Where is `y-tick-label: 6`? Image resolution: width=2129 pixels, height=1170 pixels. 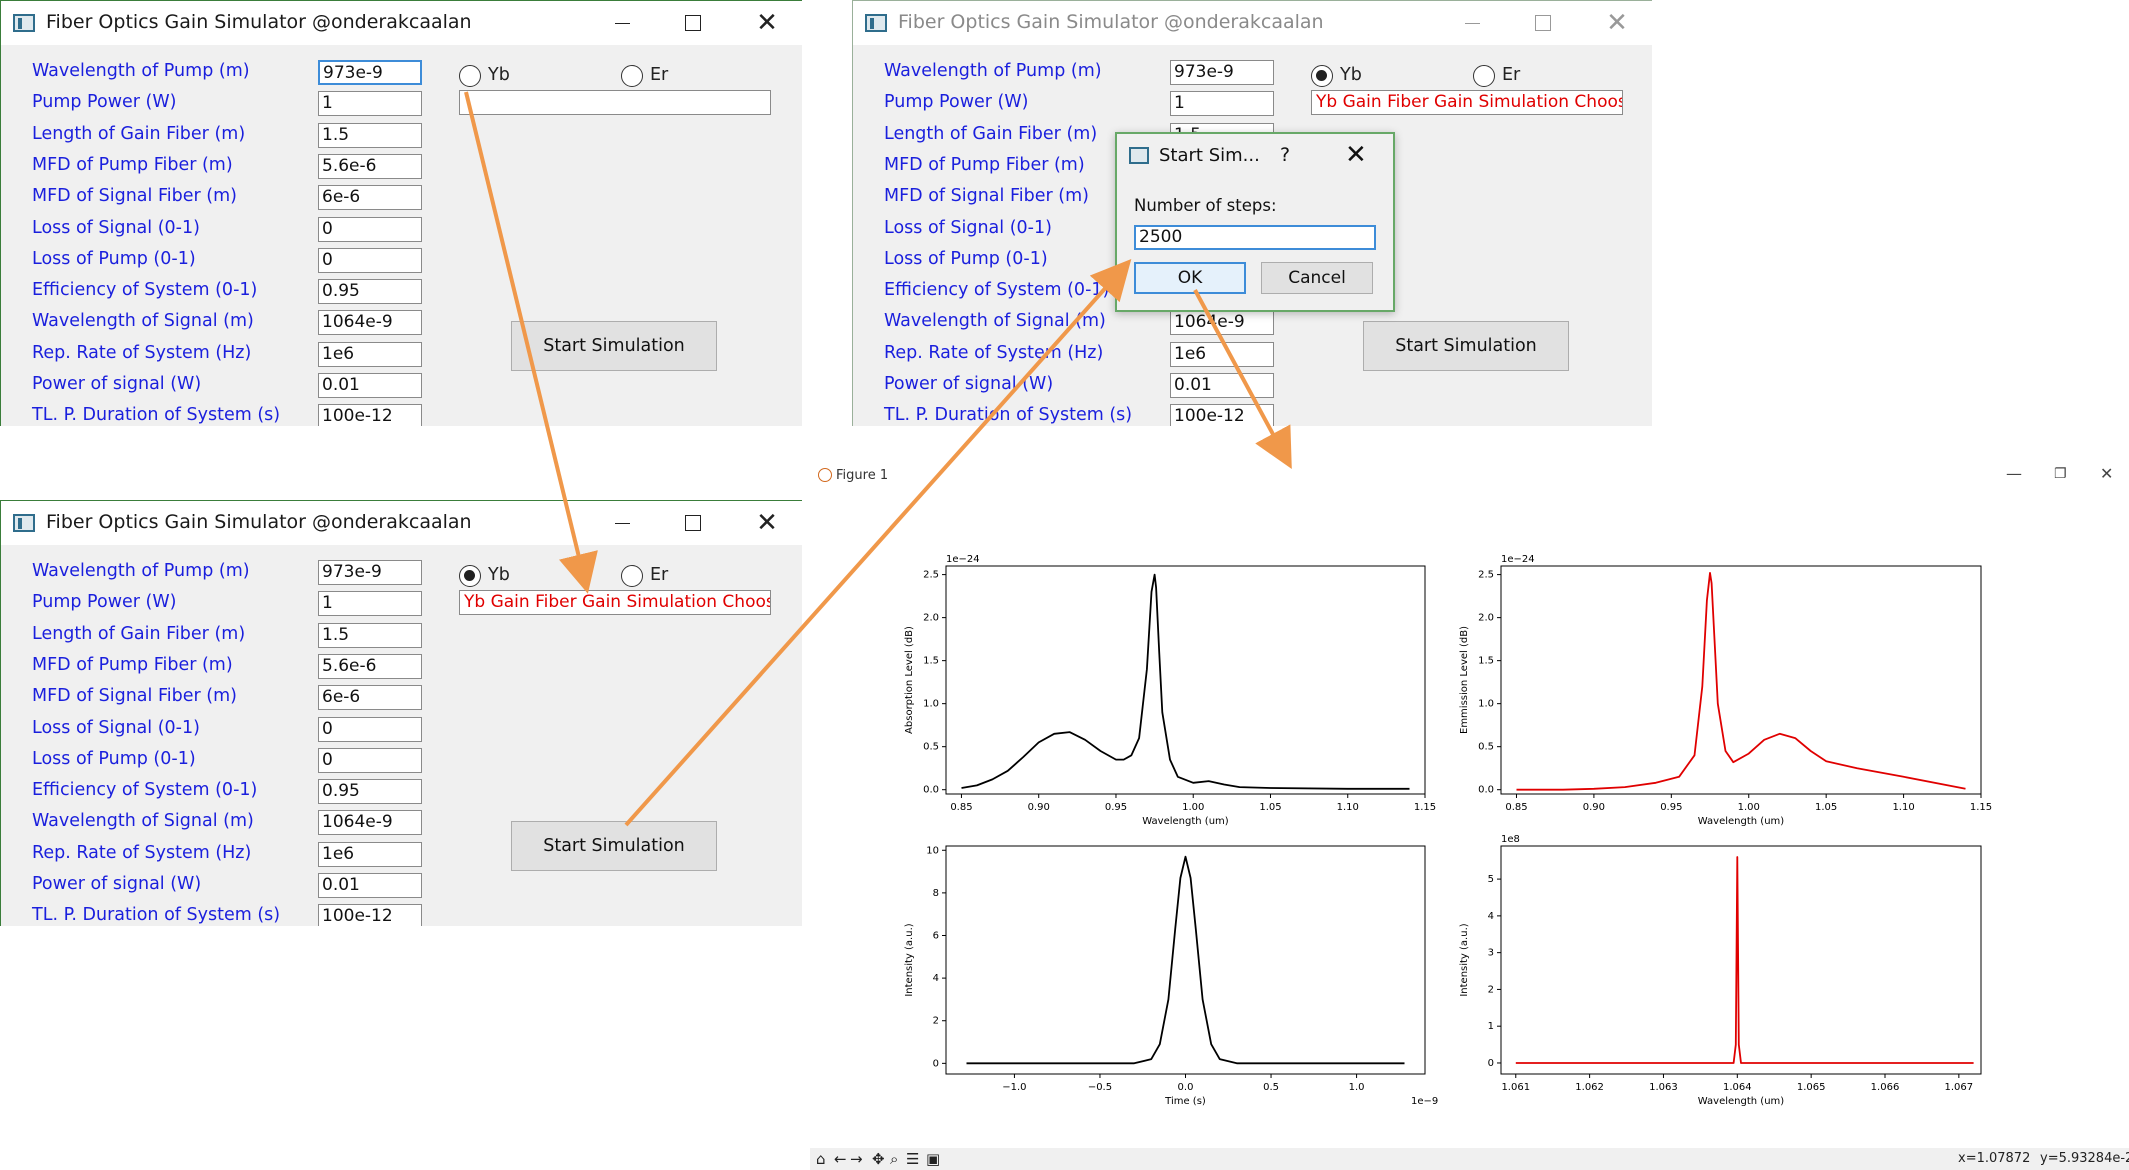
y-tick-label: 6 is located at coordinates (936, 935).